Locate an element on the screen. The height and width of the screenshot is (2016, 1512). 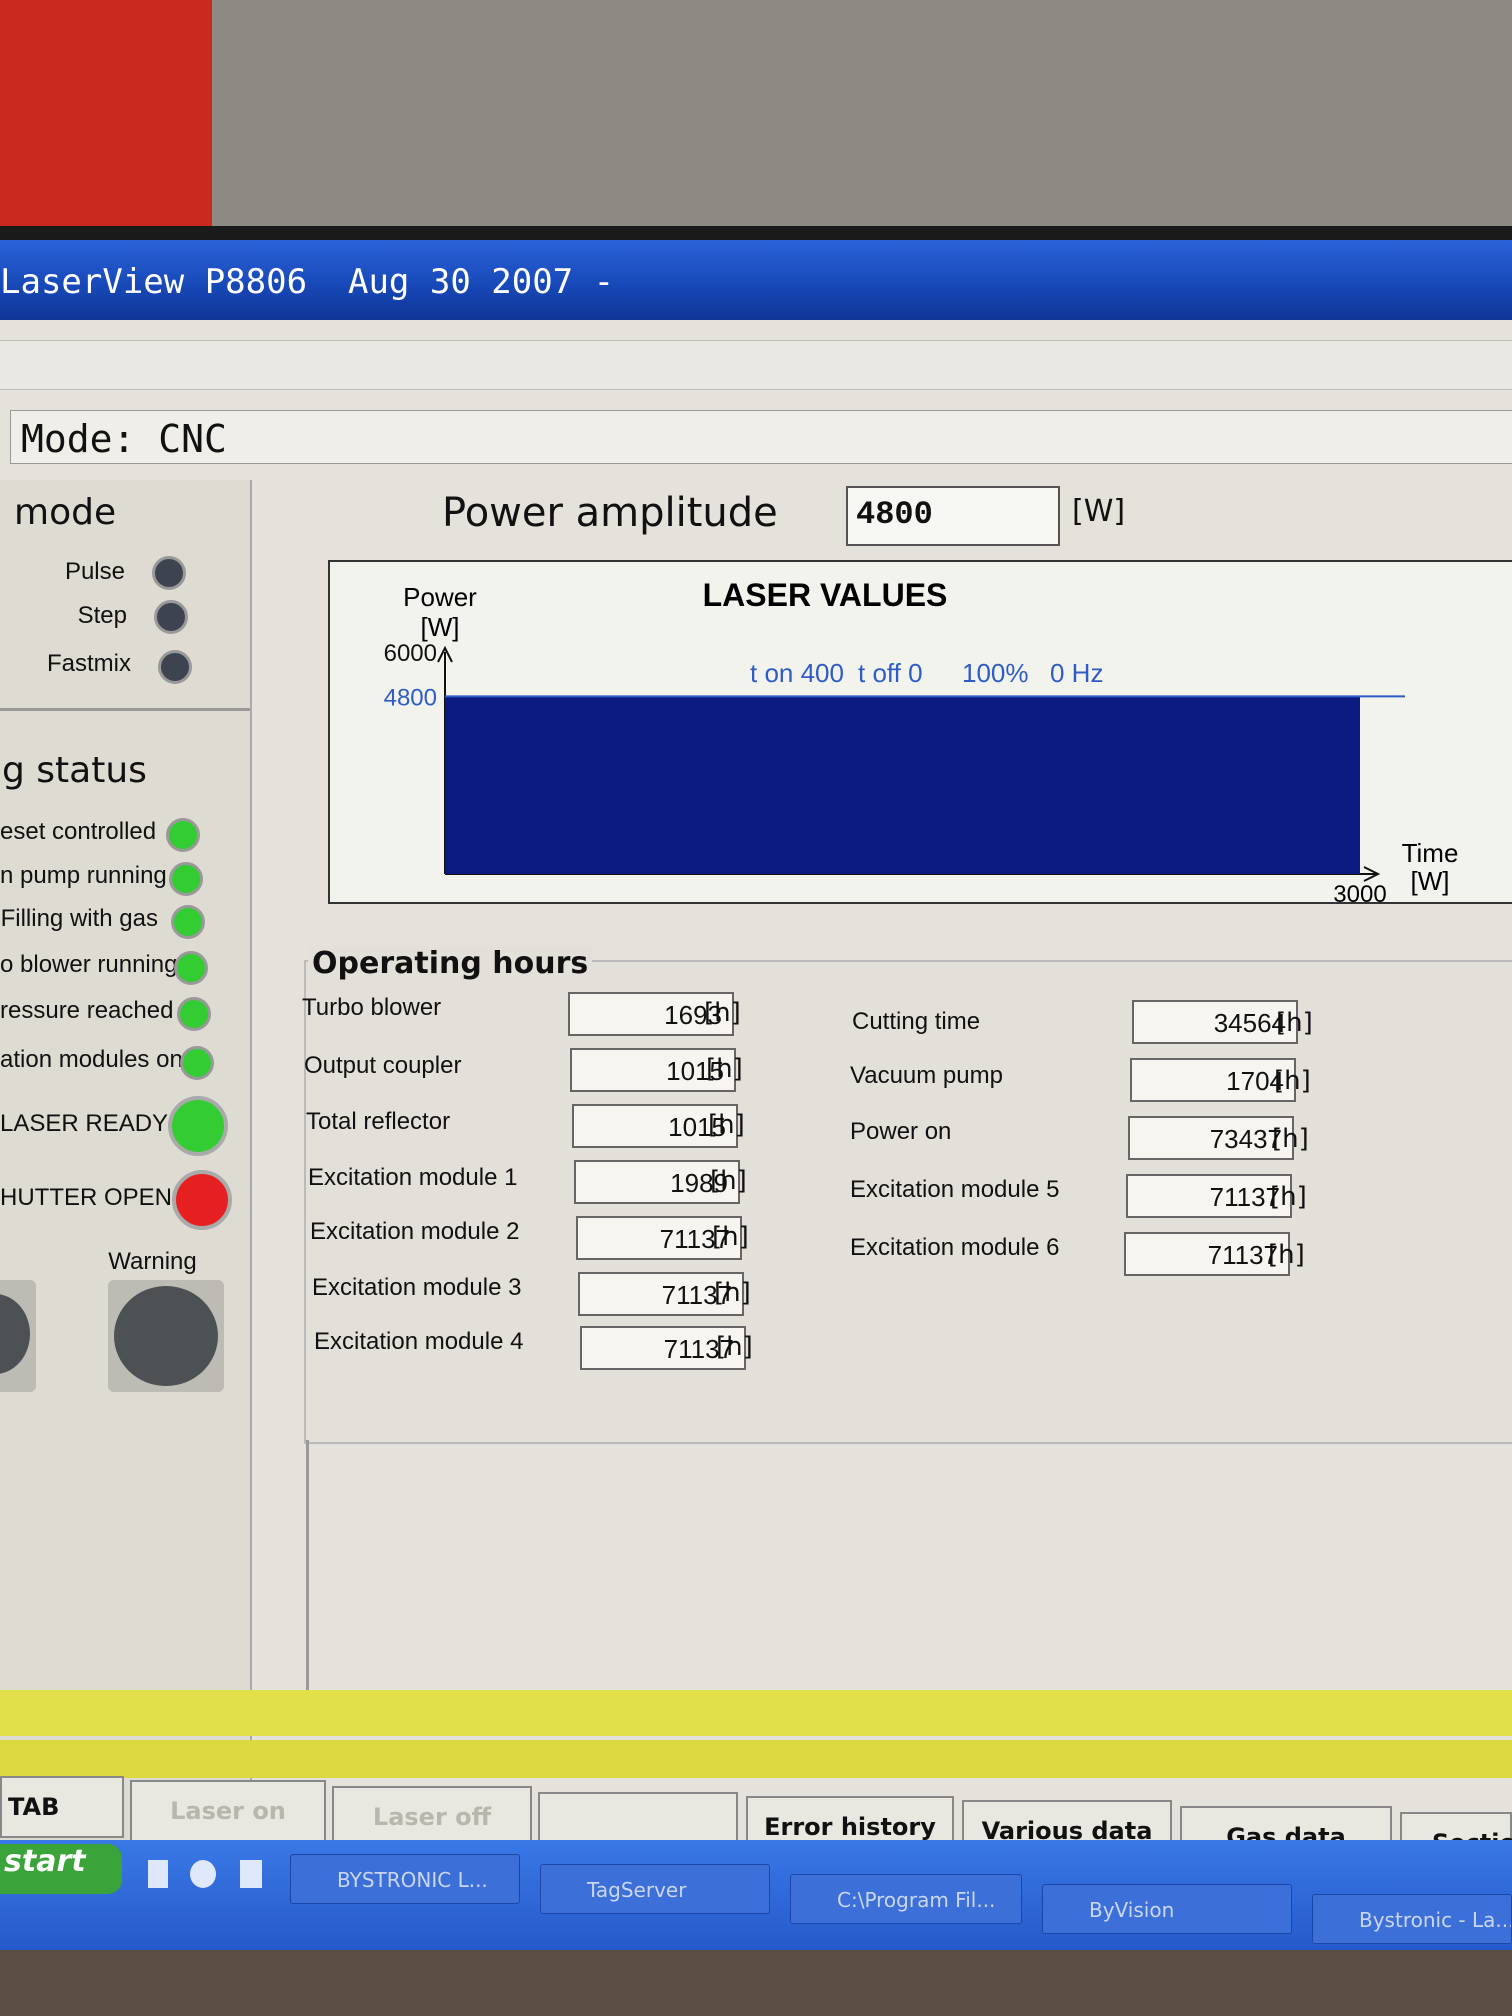
x-axis-label-line2: [W] is located at coordinates (1430, 881).